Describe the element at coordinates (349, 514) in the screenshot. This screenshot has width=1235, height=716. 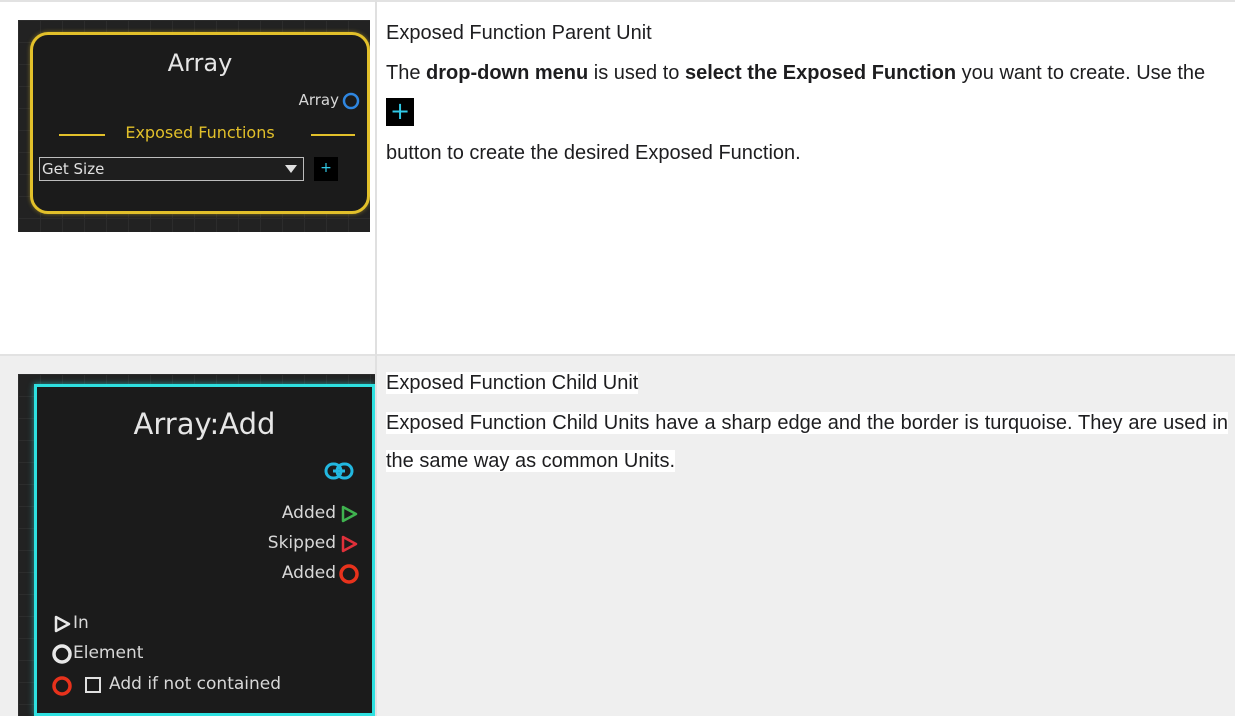
I see `flow-output-added-icon` at that location.